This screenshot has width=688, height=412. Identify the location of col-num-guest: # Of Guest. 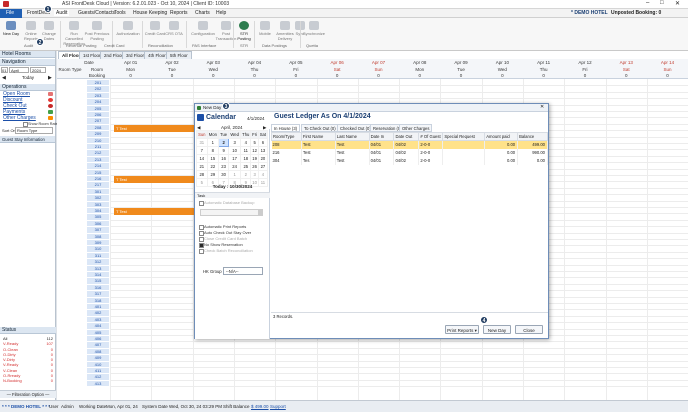
(431, 136).